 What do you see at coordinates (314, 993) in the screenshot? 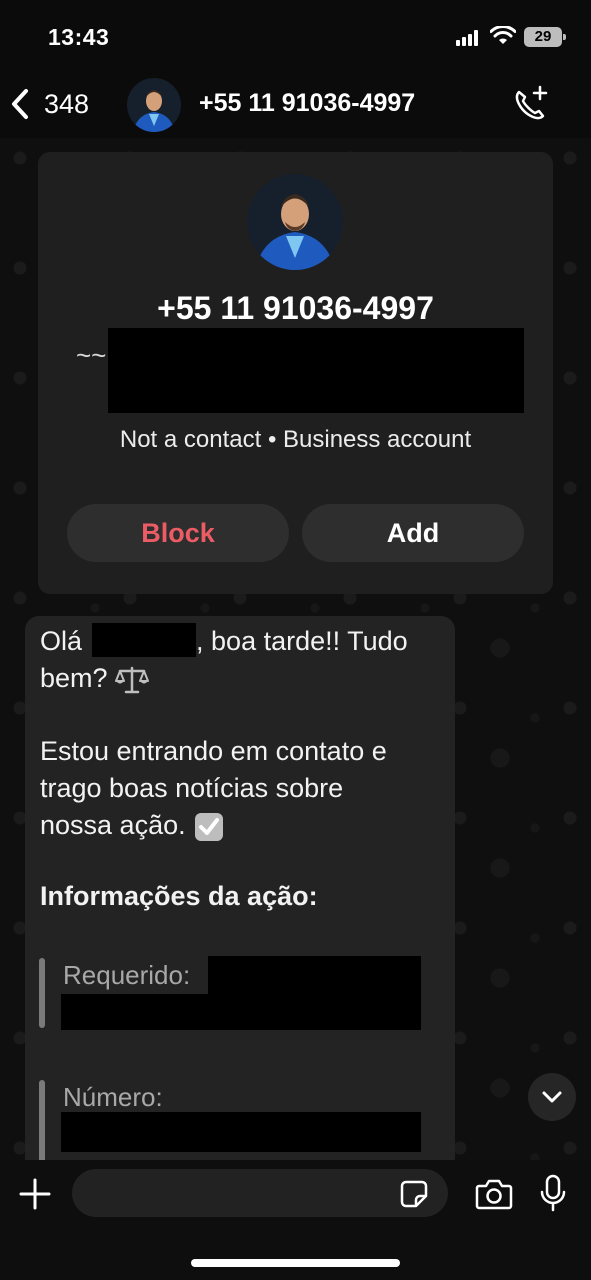
I see `redacted-requerido` at bounding box center [314, 993].